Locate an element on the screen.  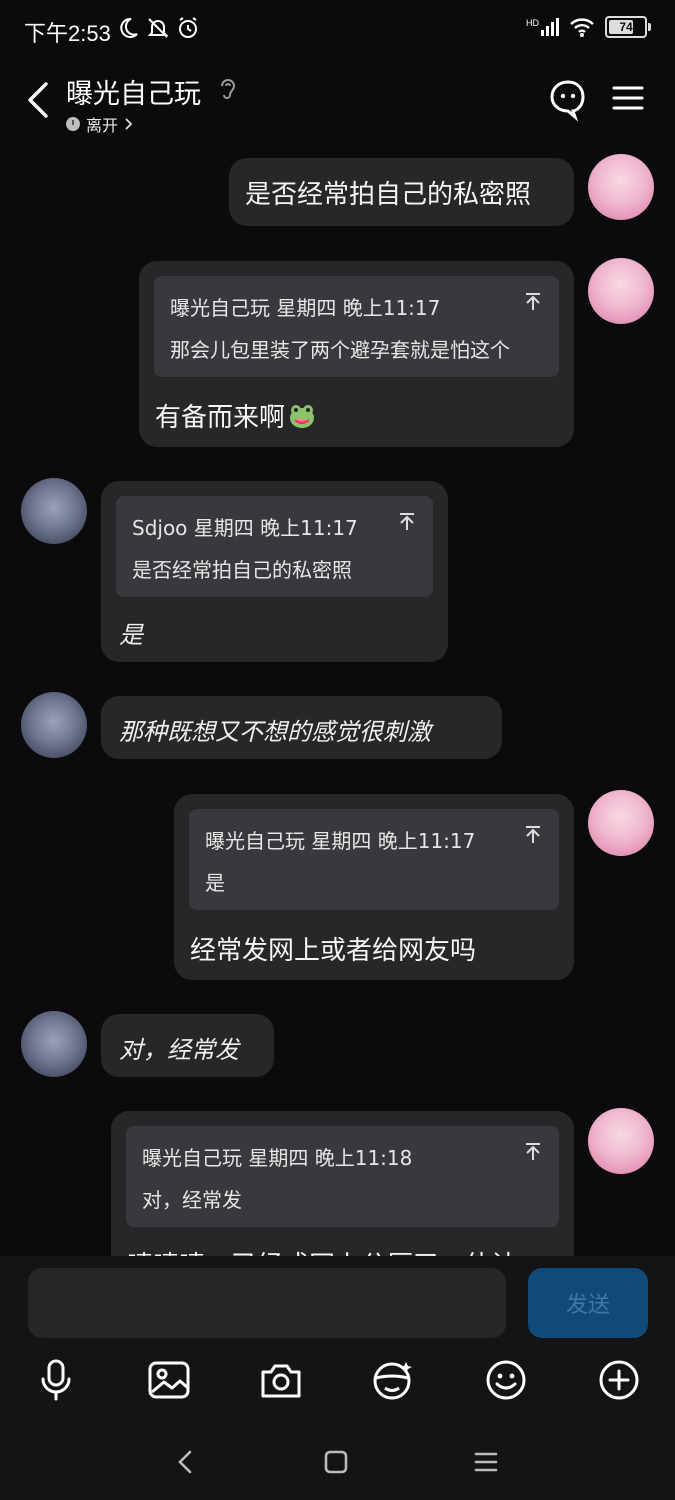
message-bubble: 是否经常拍自己的私密照 is located at coordinates (401, 192).